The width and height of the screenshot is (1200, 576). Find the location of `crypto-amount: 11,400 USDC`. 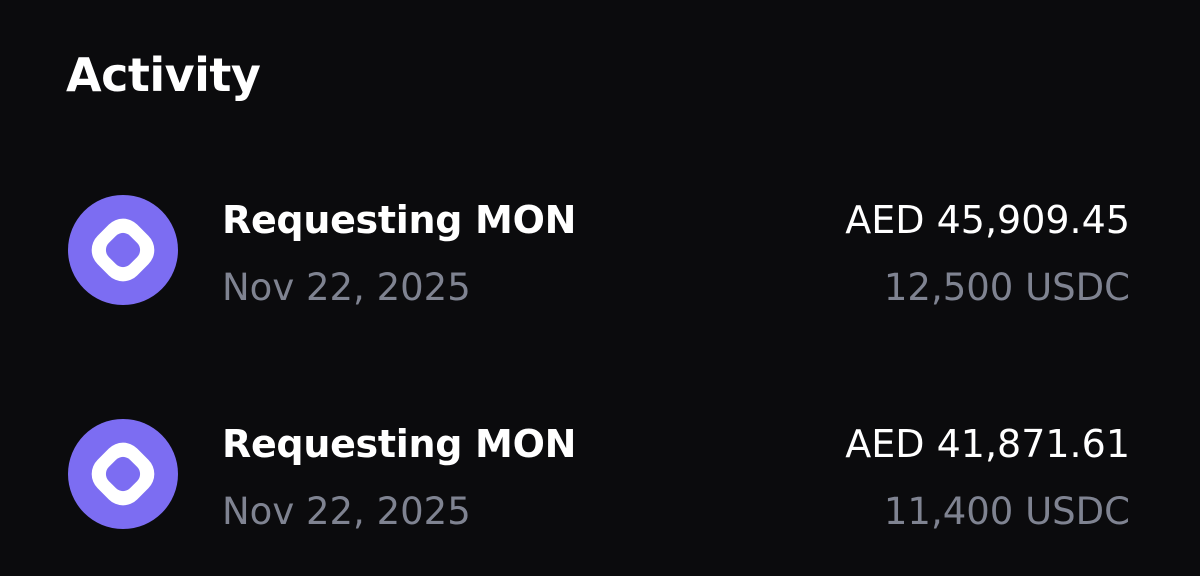

crypto-amount: 11,400 USDC is located at coordinates (1006, 511).